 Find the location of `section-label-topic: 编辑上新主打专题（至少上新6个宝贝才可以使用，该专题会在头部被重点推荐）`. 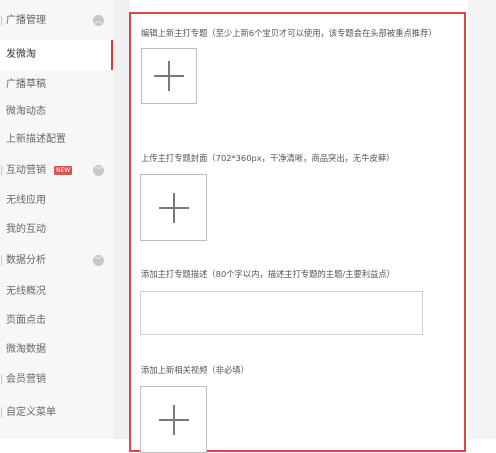

section-label-topic: 编辑上新主打专题（至少上新6个宝贝才可以使用，该专题会在头部被重点推荐） is located at coordinates (289, 33).